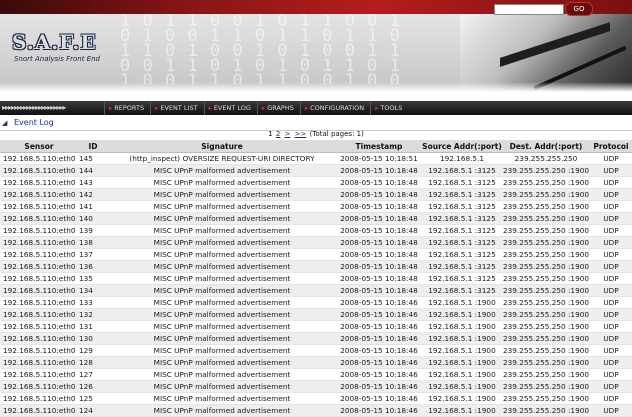  What do you see at coordinates (93, 158) in the screenshot?
I see `id-cell: 145` at bounding box center [93, 158].